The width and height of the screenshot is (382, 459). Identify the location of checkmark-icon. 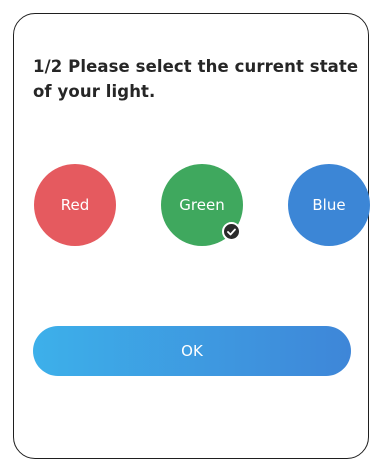
(231, 231).